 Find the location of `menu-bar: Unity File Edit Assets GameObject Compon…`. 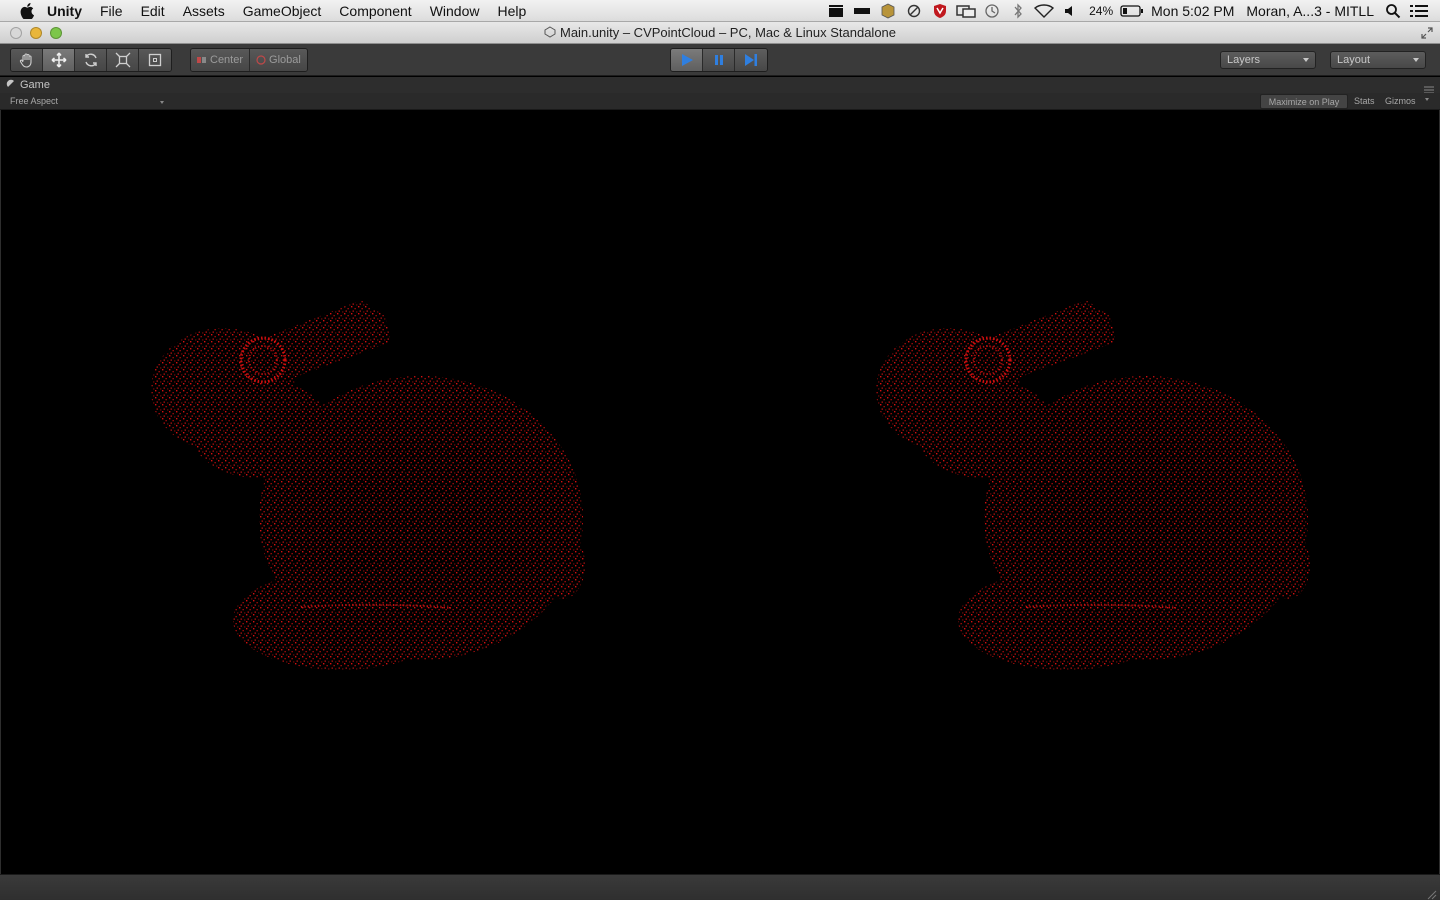

menu-bar: Unity File Edit Assets GameObject Compon… is located at coordinates (720, 11).